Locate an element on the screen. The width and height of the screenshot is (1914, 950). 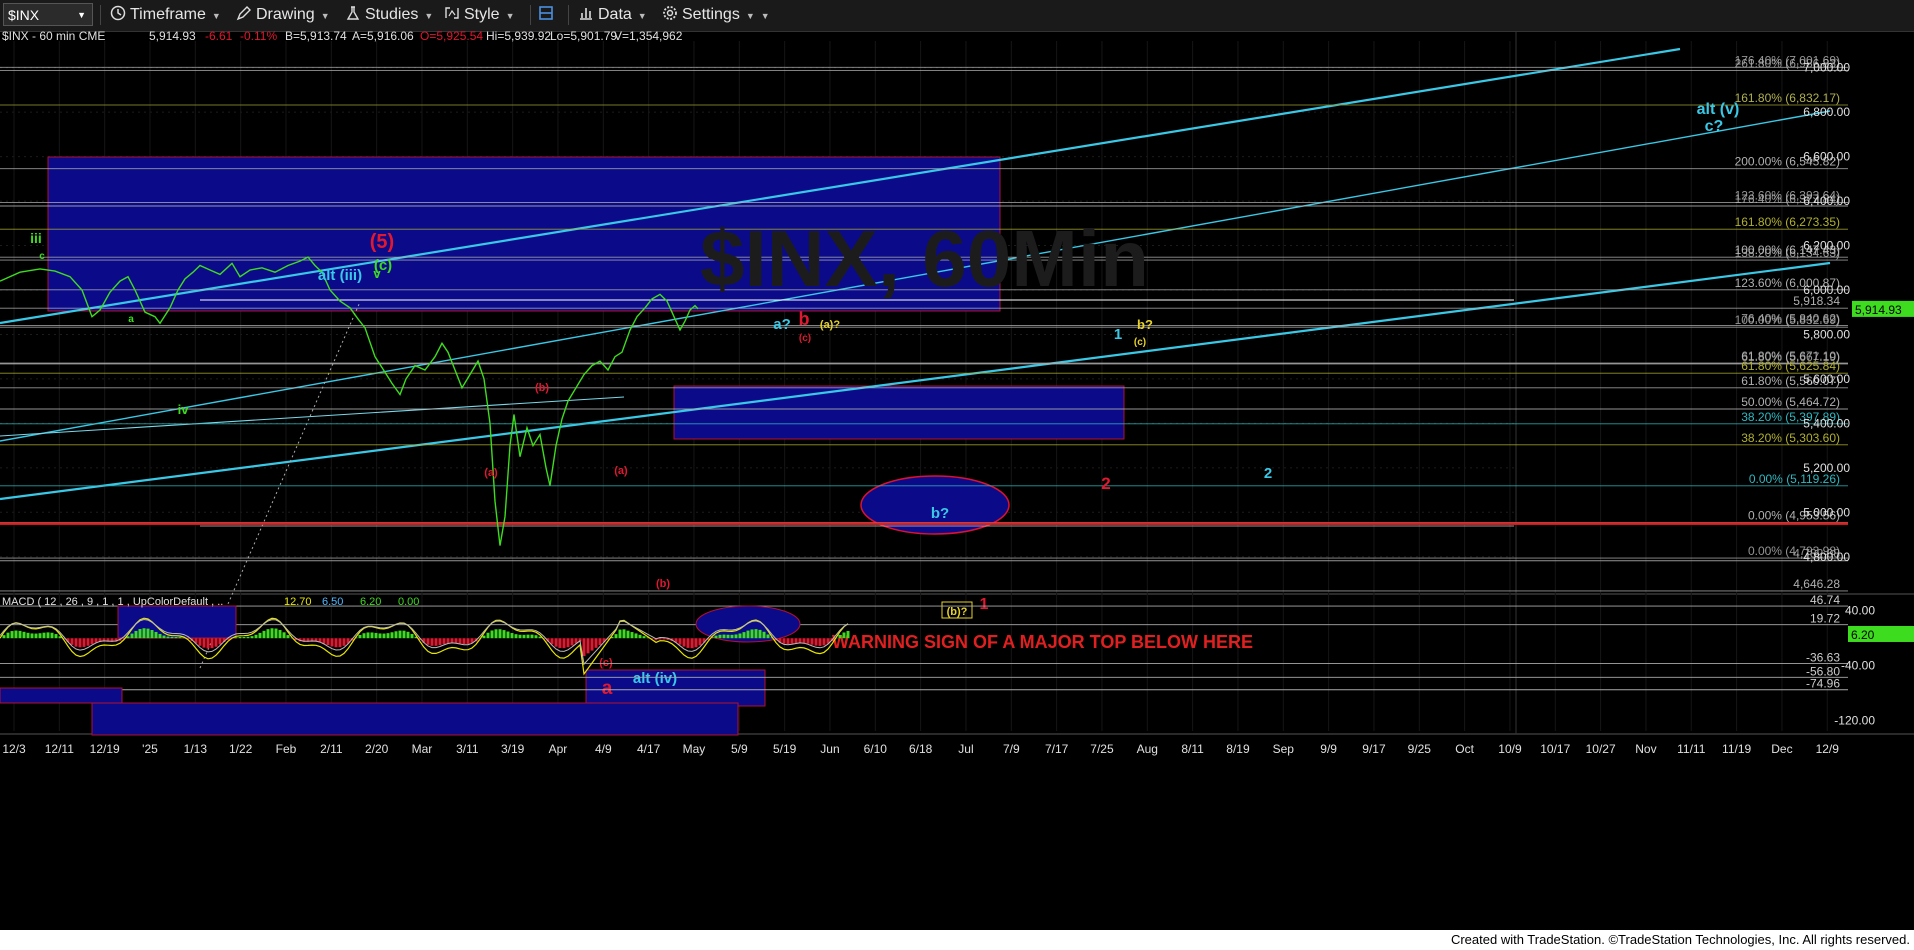
fib-label: 161.80% (6,273.35) is located at coordinates (1787, 222).